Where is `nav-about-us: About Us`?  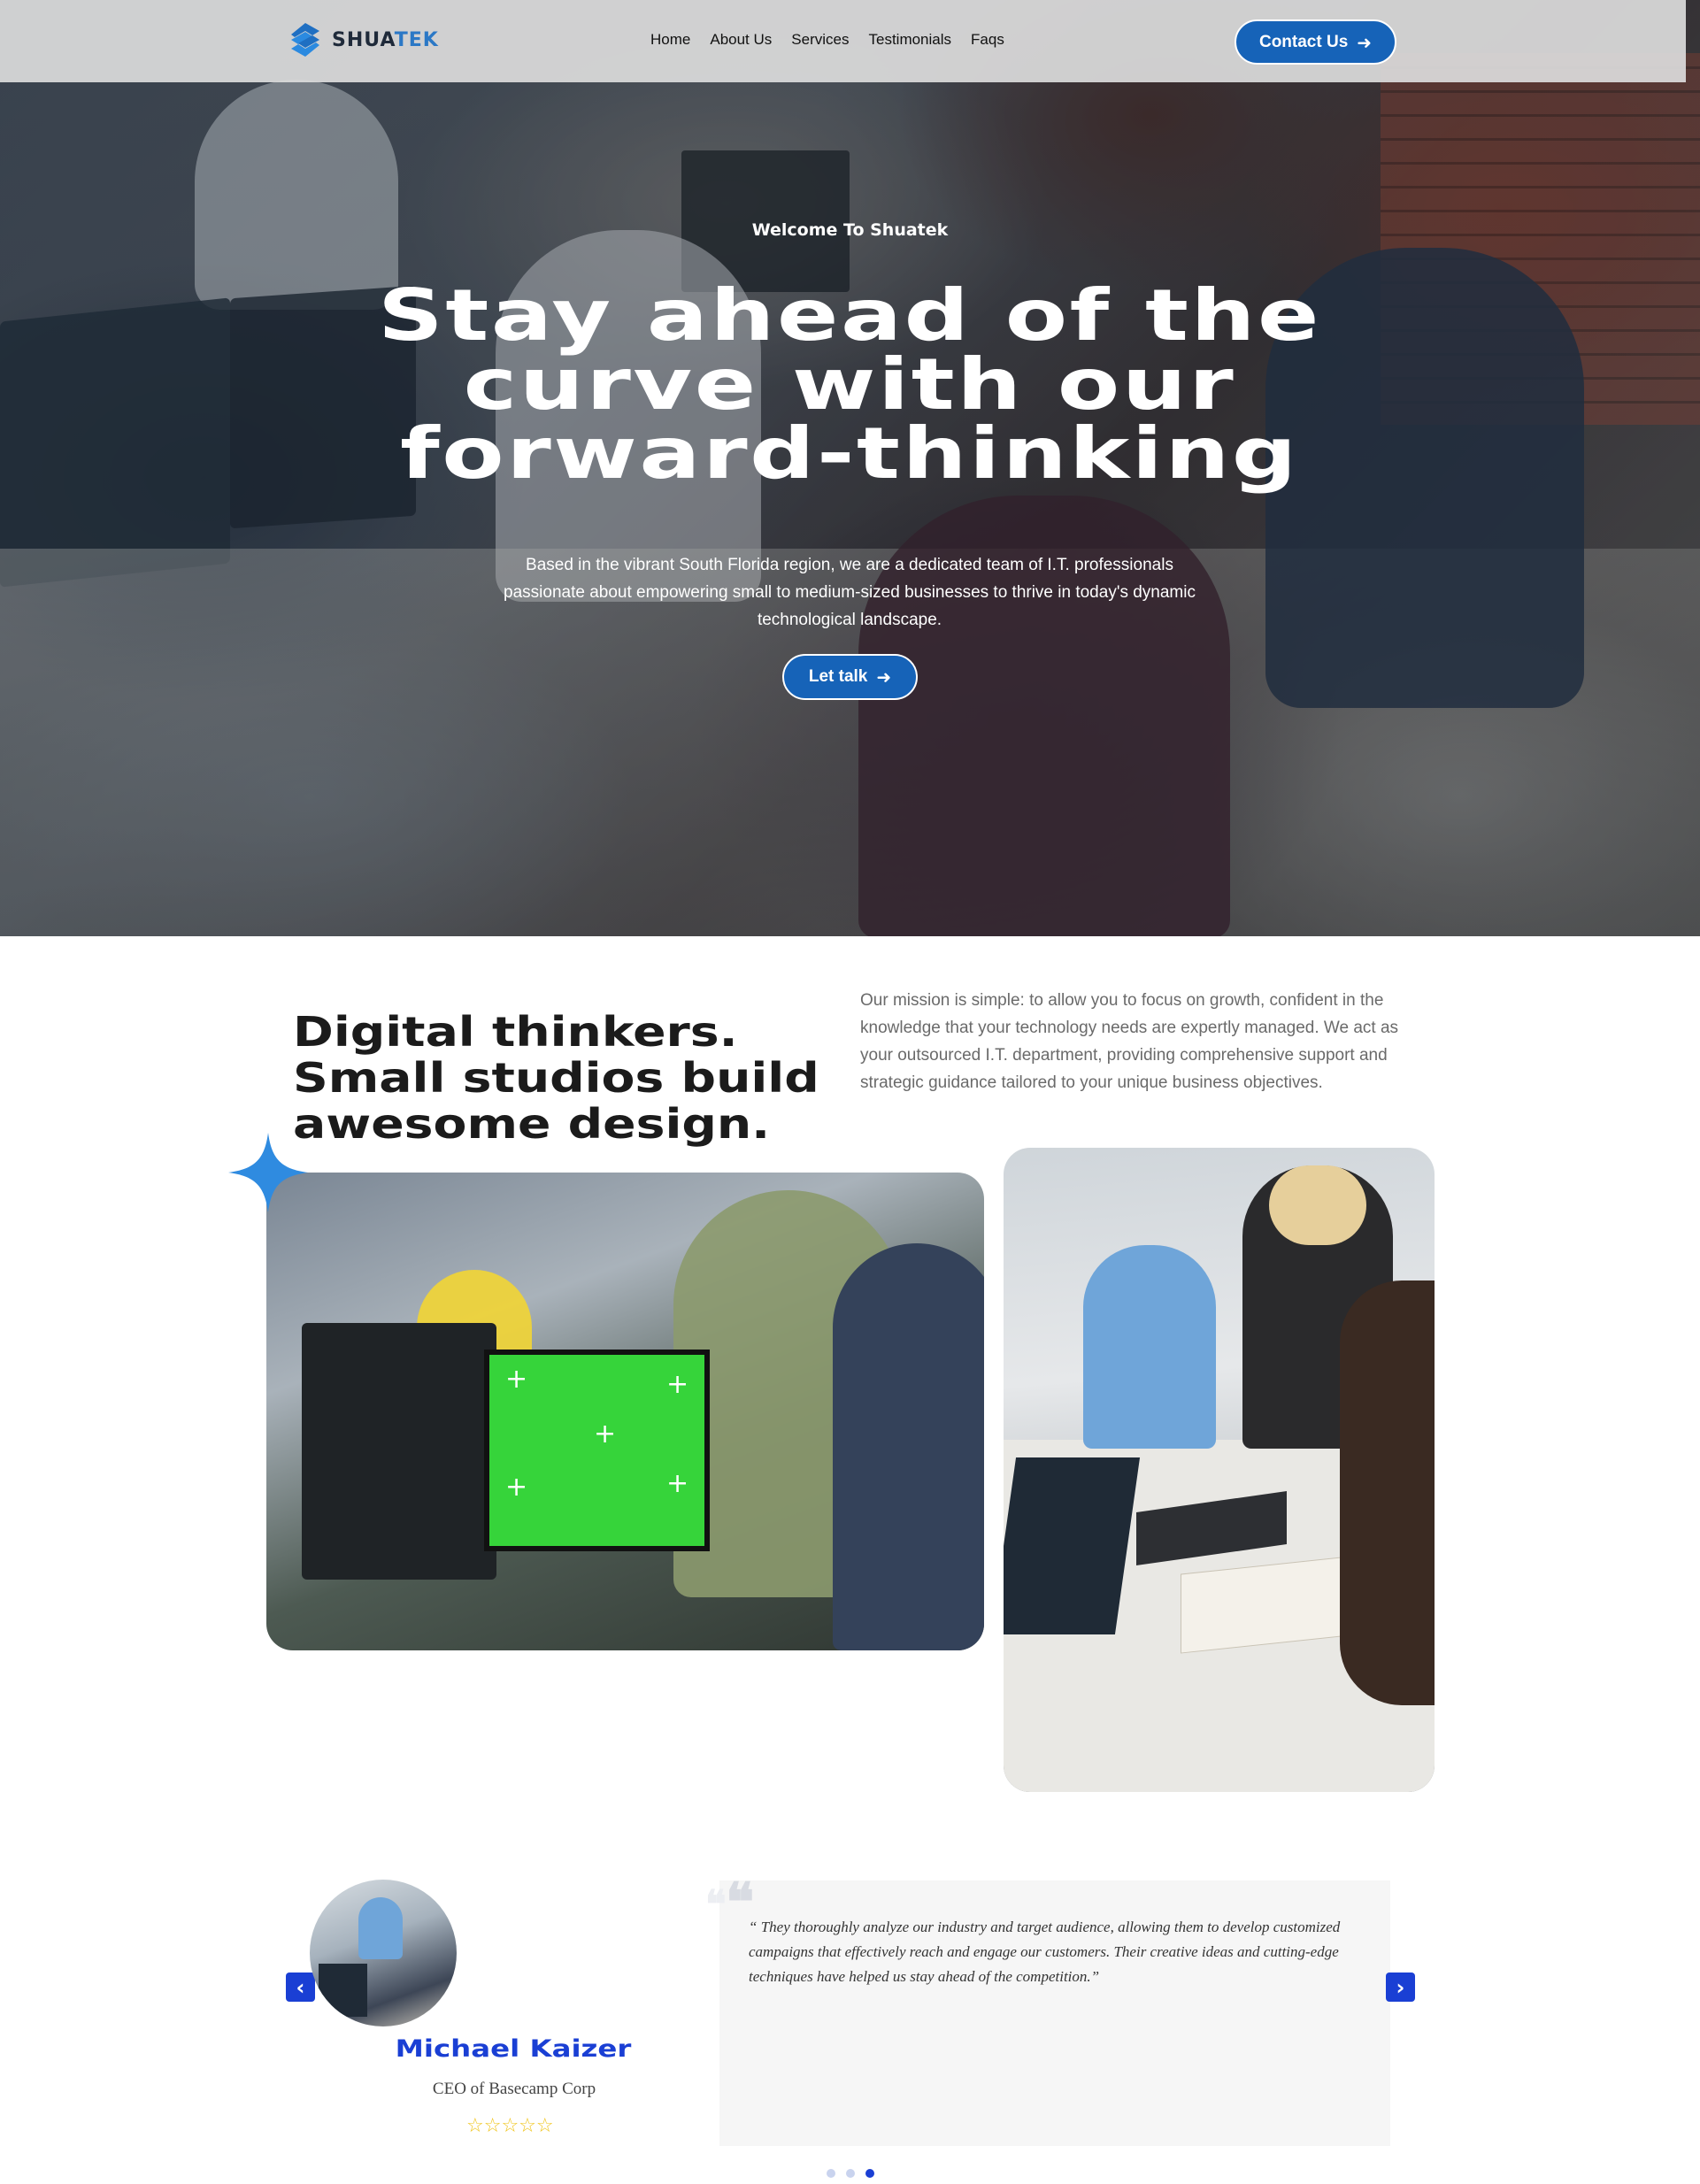 nav-about-us: About Us is located at coordinates (741, 40).